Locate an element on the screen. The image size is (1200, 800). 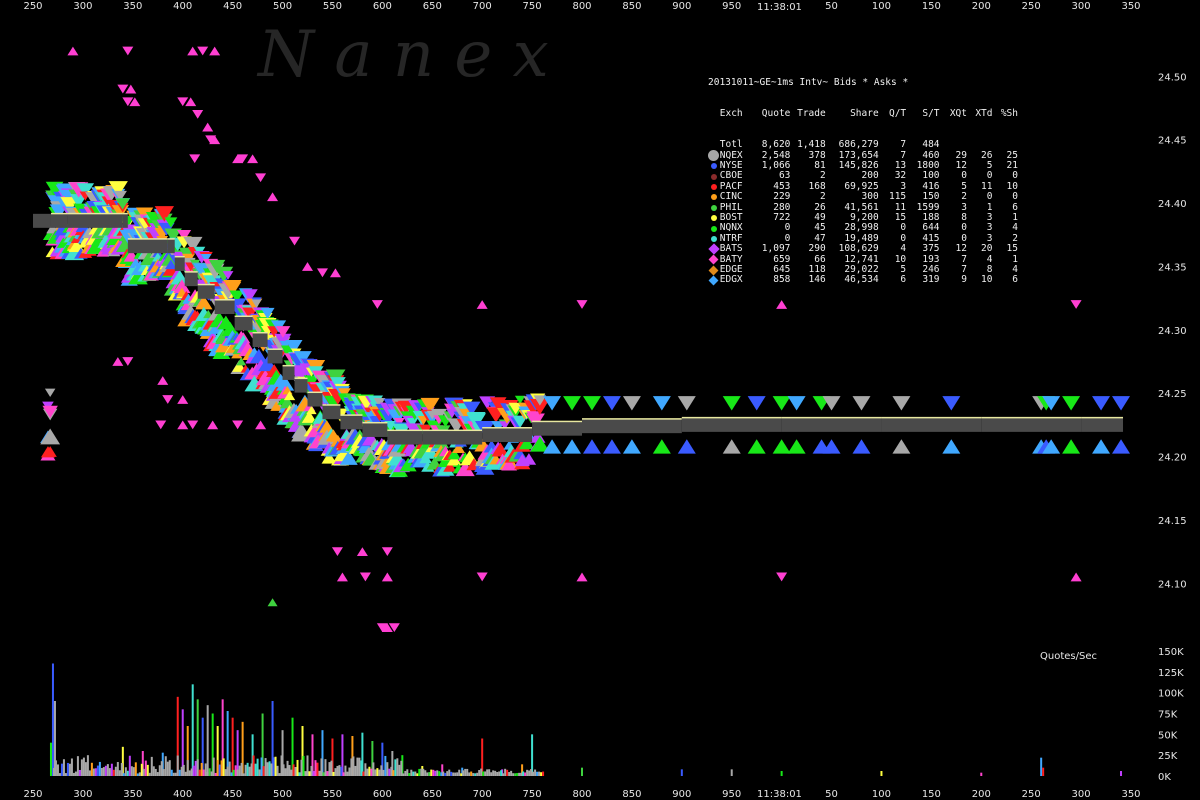
x-tick-label-bottom: 300 is located at coordinates (1081, 794).